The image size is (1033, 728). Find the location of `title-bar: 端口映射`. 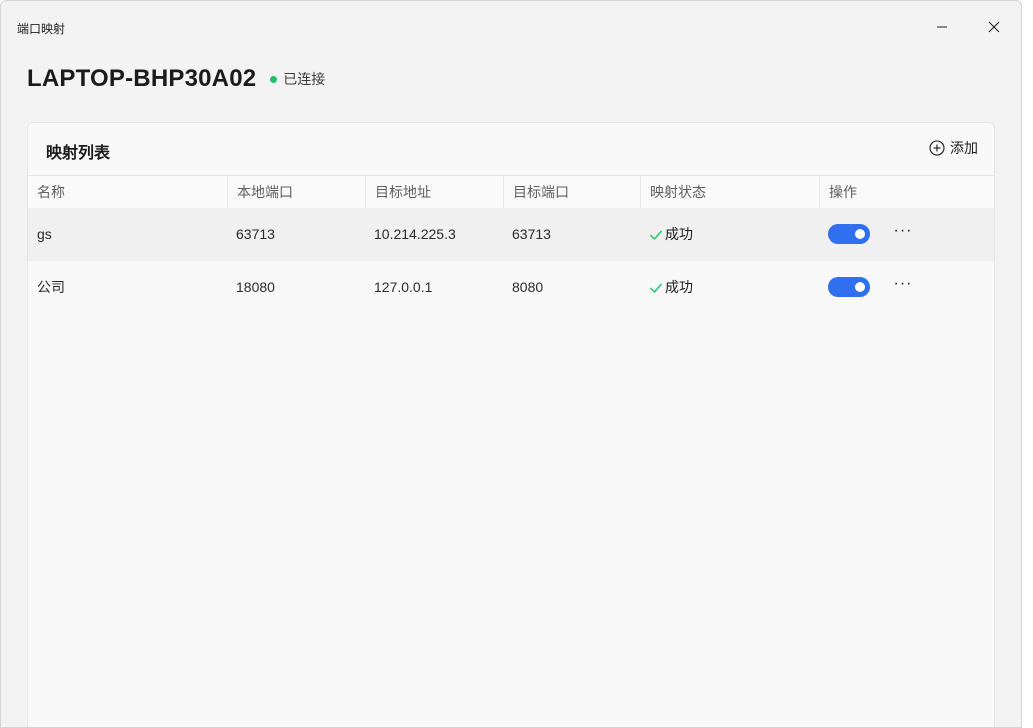

title-bar: 端口映射 is located at coordinates (511, 28).